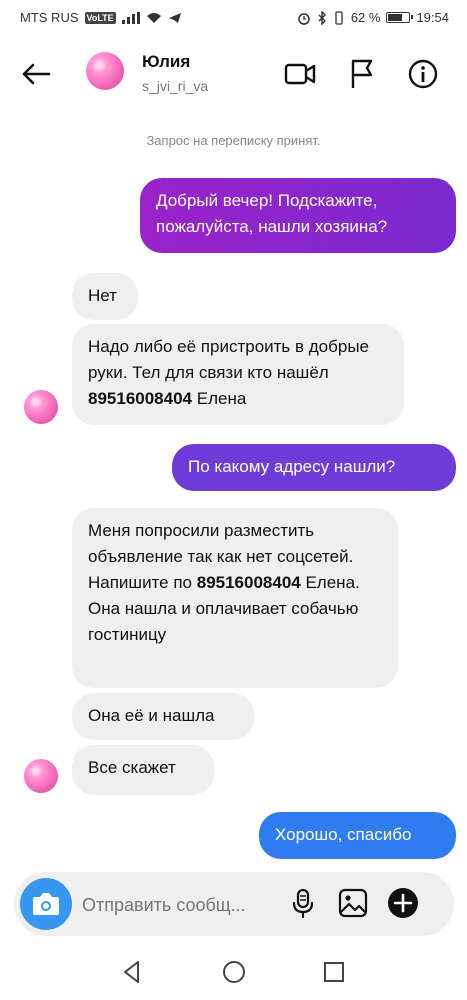  Describe the element at coordinates (233, 140) in the screenshot. I see `request-accepted-note: Запрос на переписку принят.` at that location.